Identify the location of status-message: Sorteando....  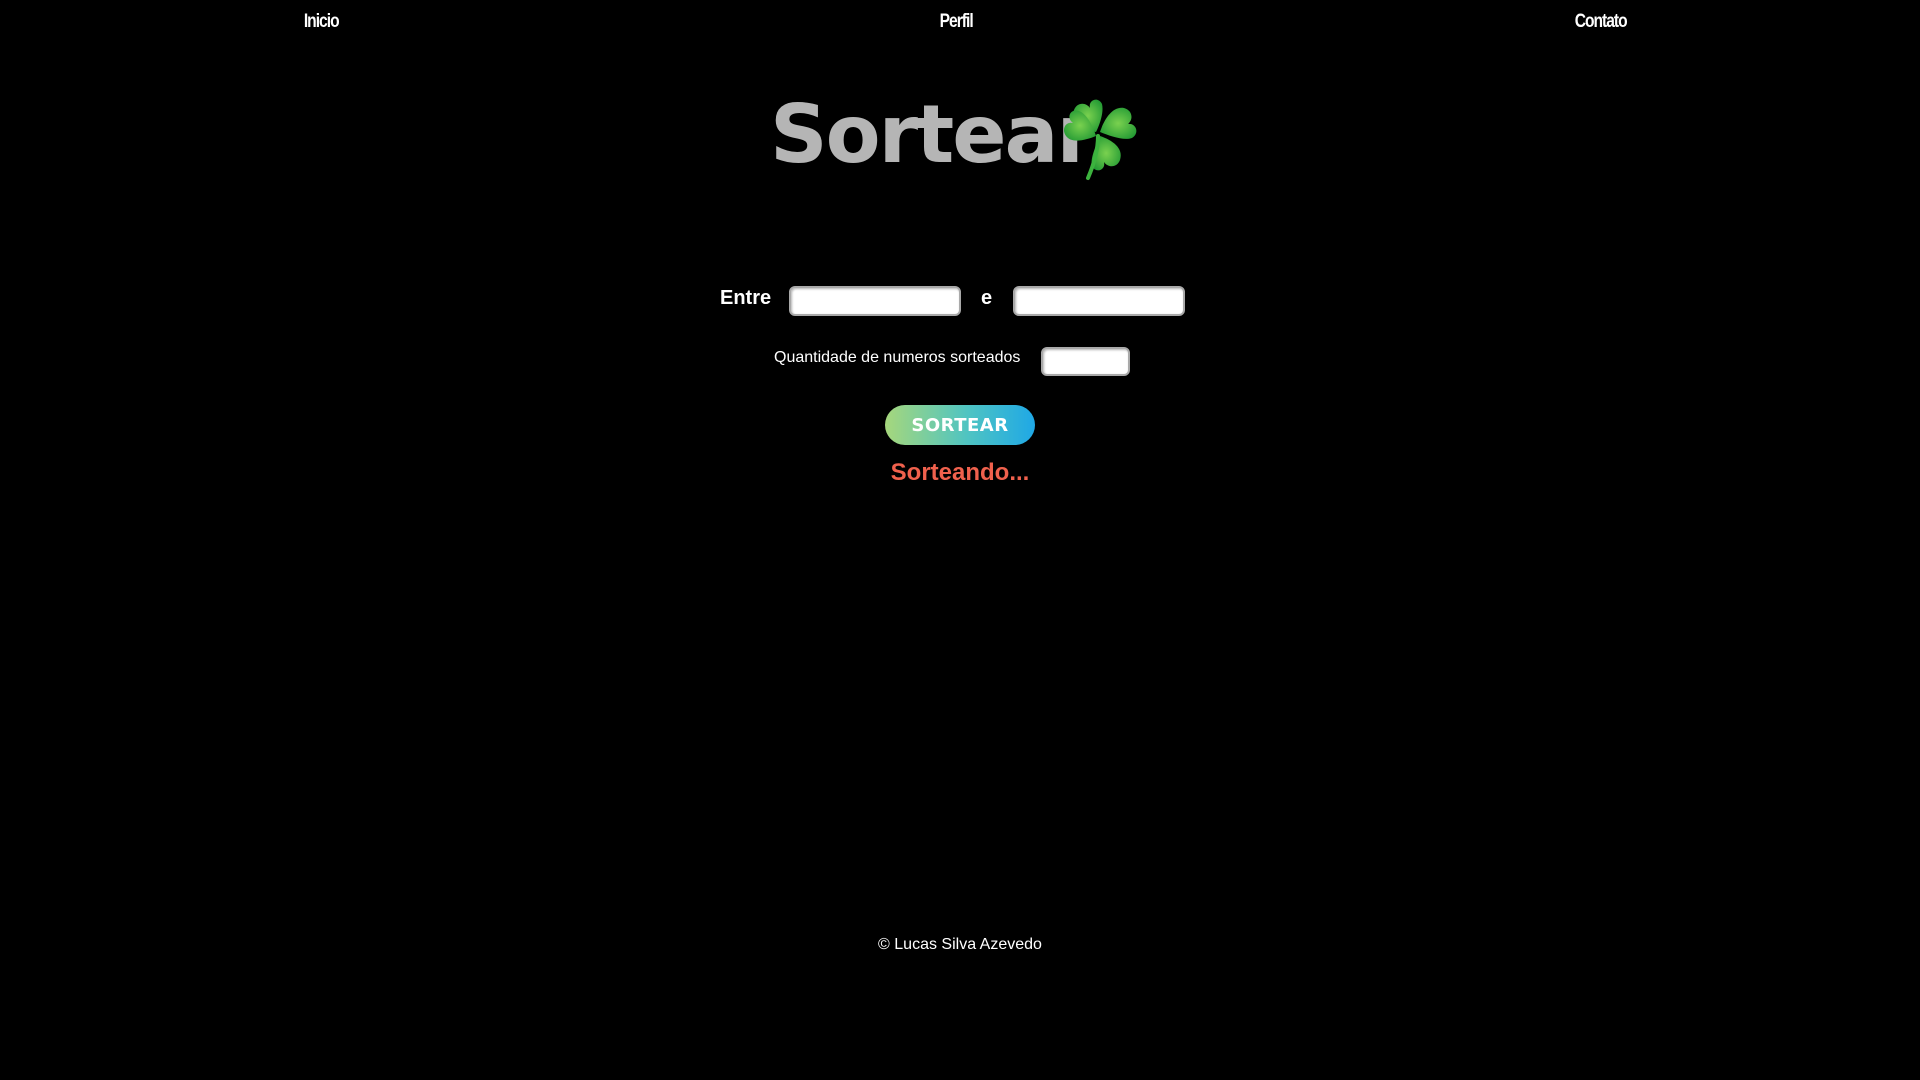
(960, 472).